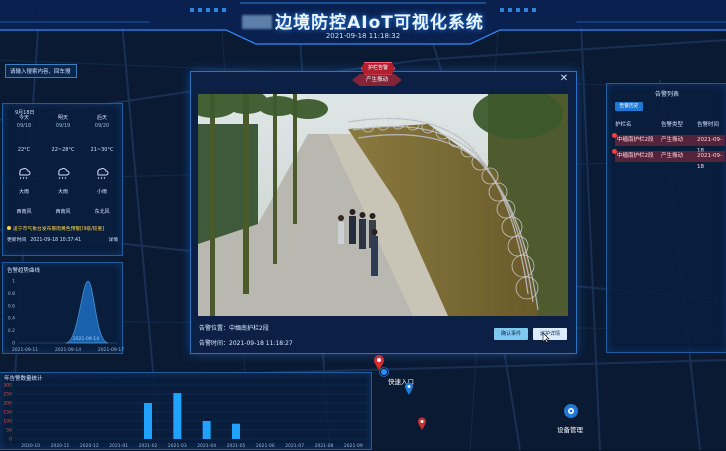 The height and width of the screenshot is (451, 726). What do you see at coordinates (363, 20) in the screenshot?
I see `page-title: 边境防控AIoT可视化系统` at bounding box center [363, 20].